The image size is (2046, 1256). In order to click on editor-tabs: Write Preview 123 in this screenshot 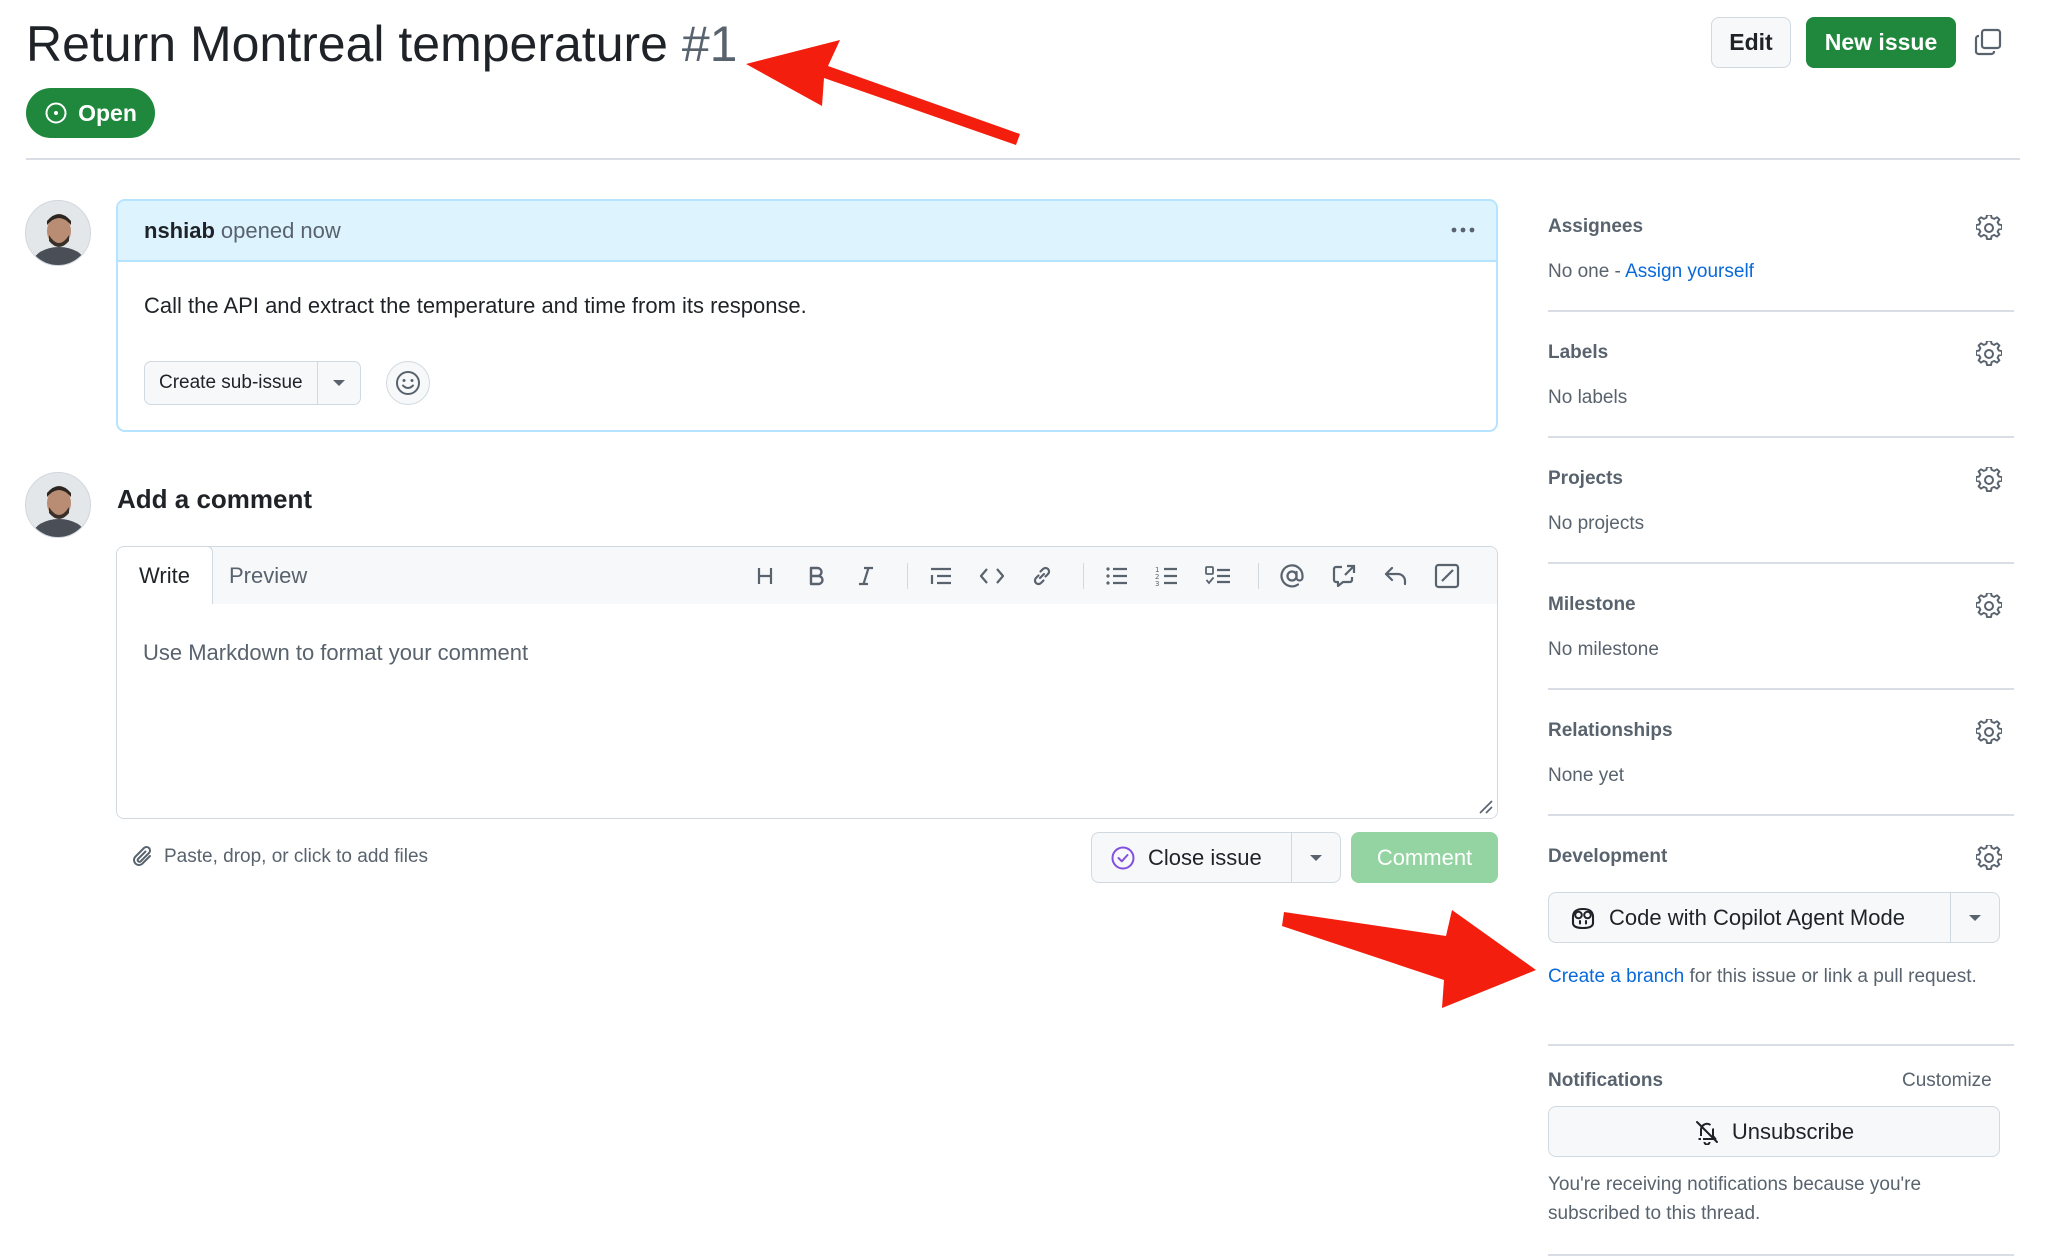, I will do `click(807, 576)`.